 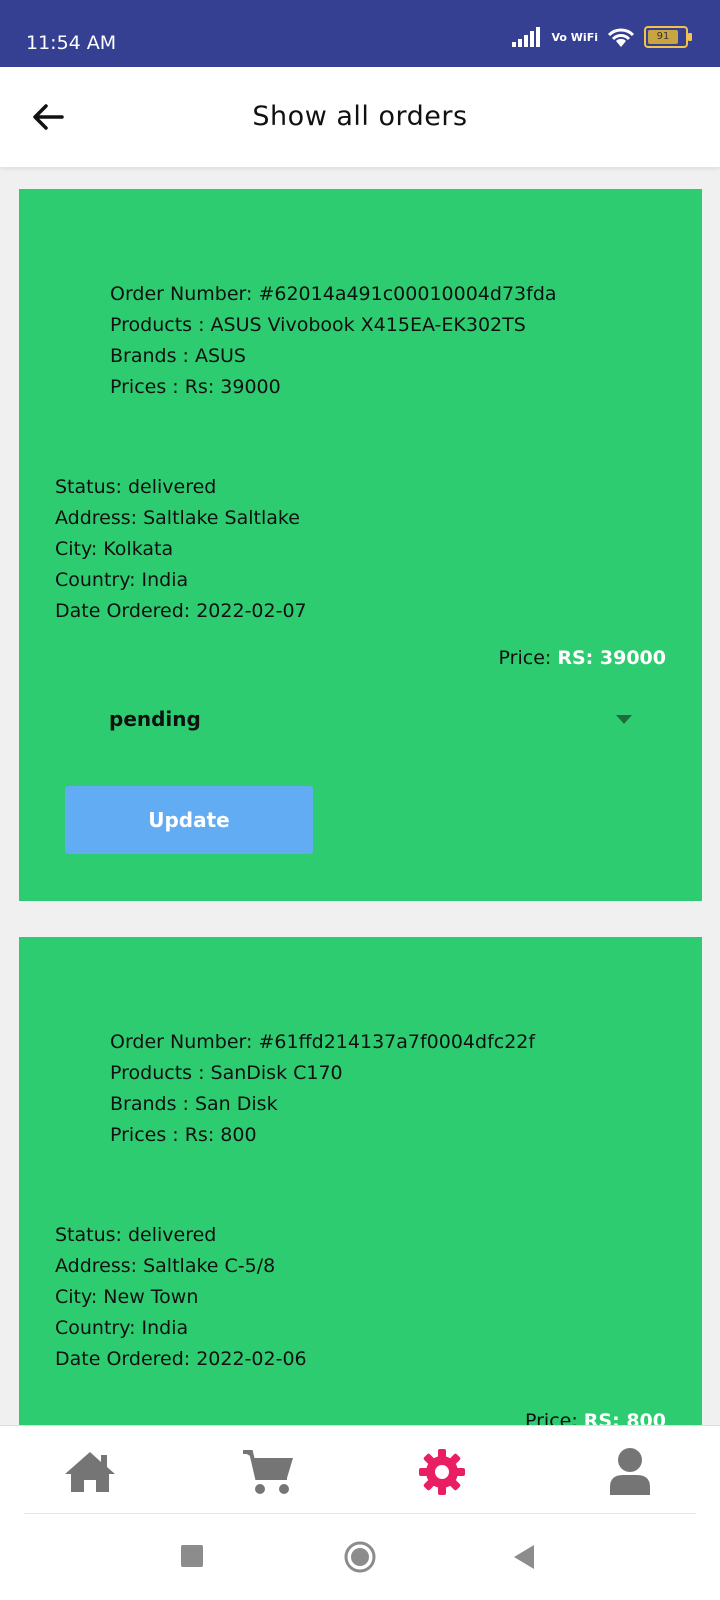 What do you see at coordinates (360, 721) in the screenshot?
I see `status-dropdown: pending` at bounding box center [360, 721].